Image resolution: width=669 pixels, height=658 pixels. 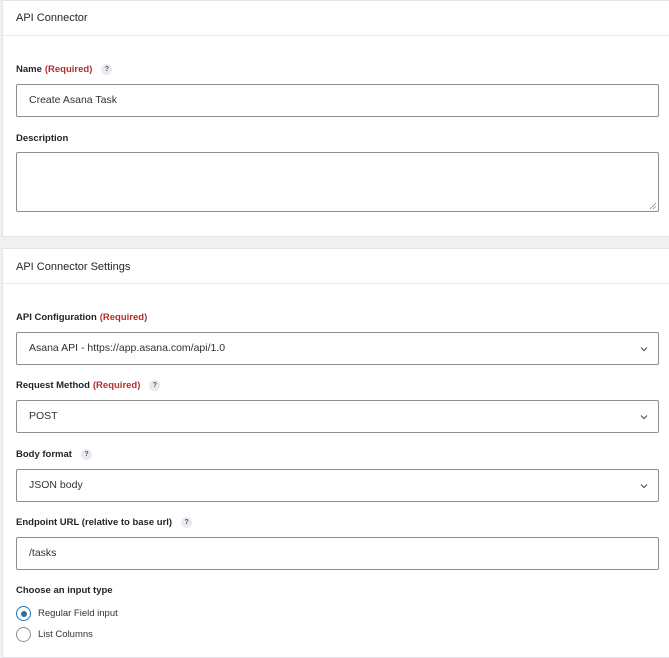 I want to click on api-config-label-text: API Configuration, so click(x=56, y=317).